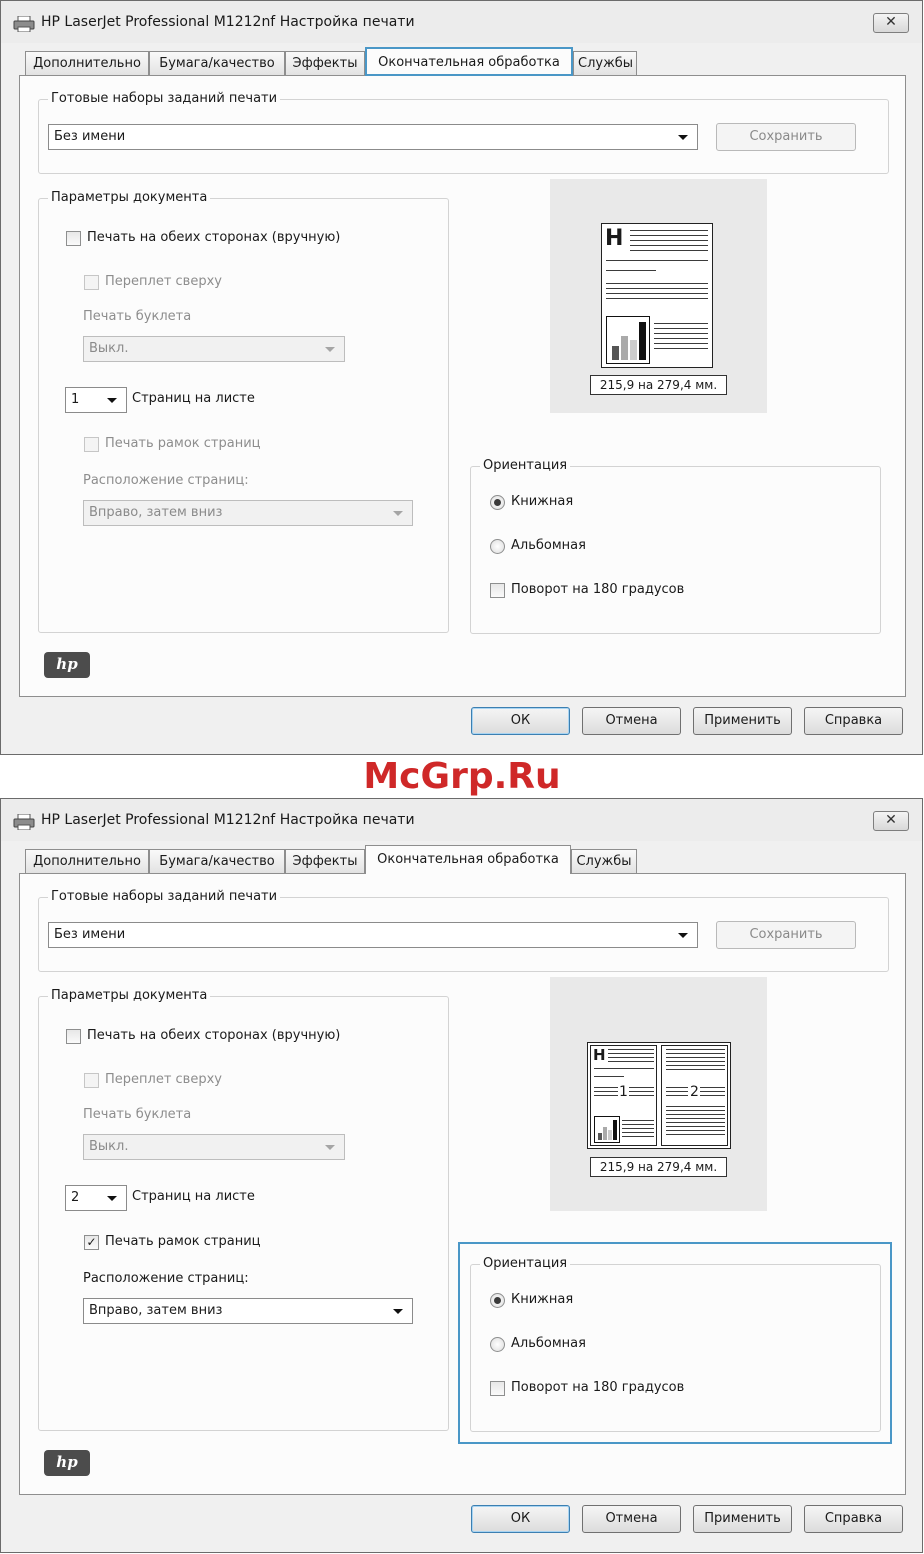 This screenshot has width=924, height=1554. I want to click on page-preview: H 215,9 на 279,4 мм., so click(658, 296).